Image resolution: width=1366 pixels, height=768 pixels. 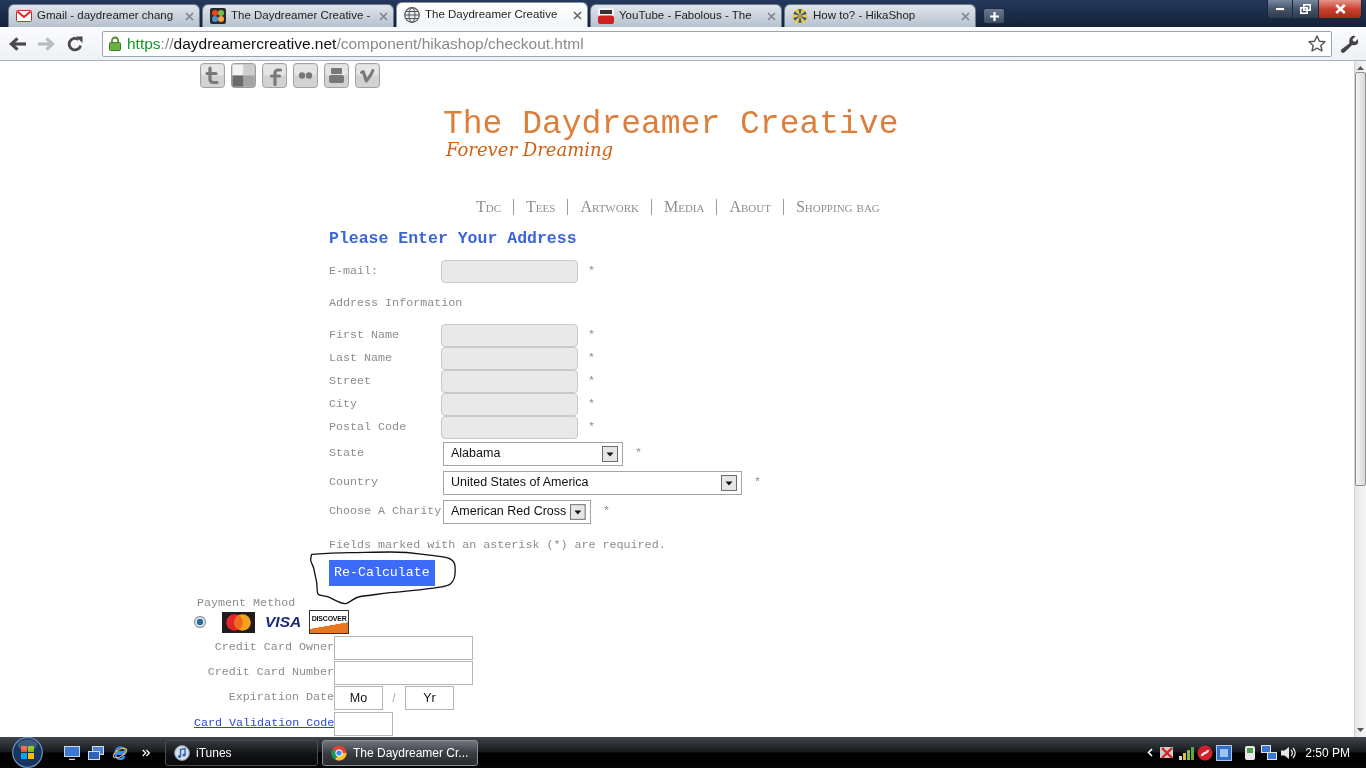 What do you see at coordinates (517, 511) in the screenshot?
I see `select-field: American Red Cross` at bounding box center [517, 511].